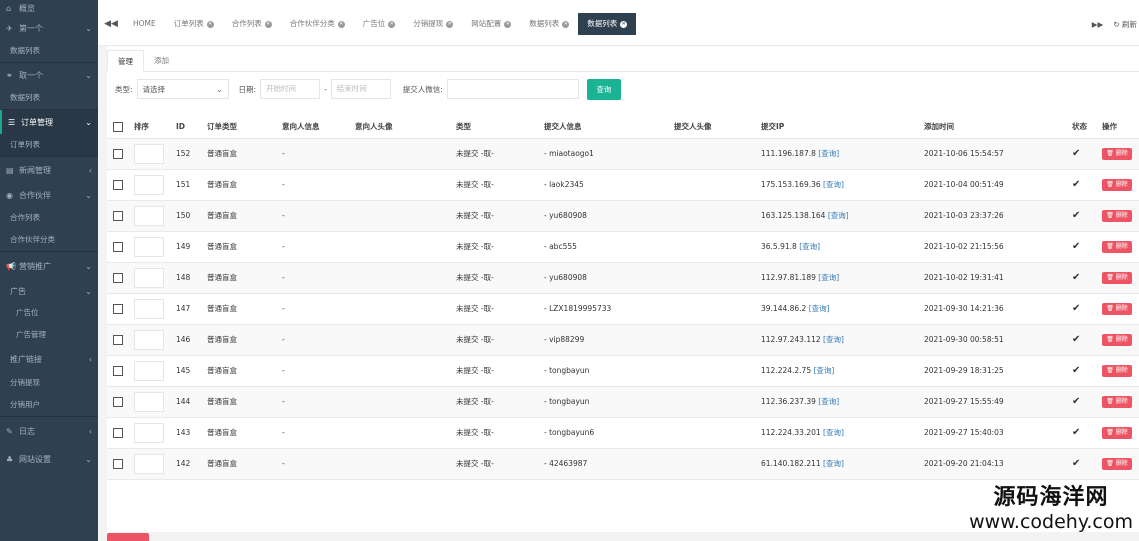 The image size is (1139, 541). I want to click on header-order-type: 订单类型, so click(244, 127).